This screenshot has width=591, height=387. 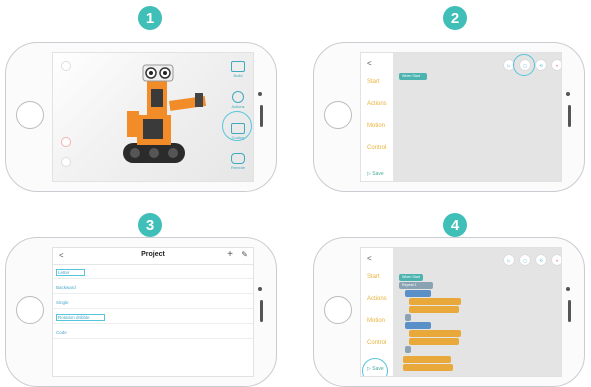 I want to click on project-row: Letter, so click(x=153, y=273).